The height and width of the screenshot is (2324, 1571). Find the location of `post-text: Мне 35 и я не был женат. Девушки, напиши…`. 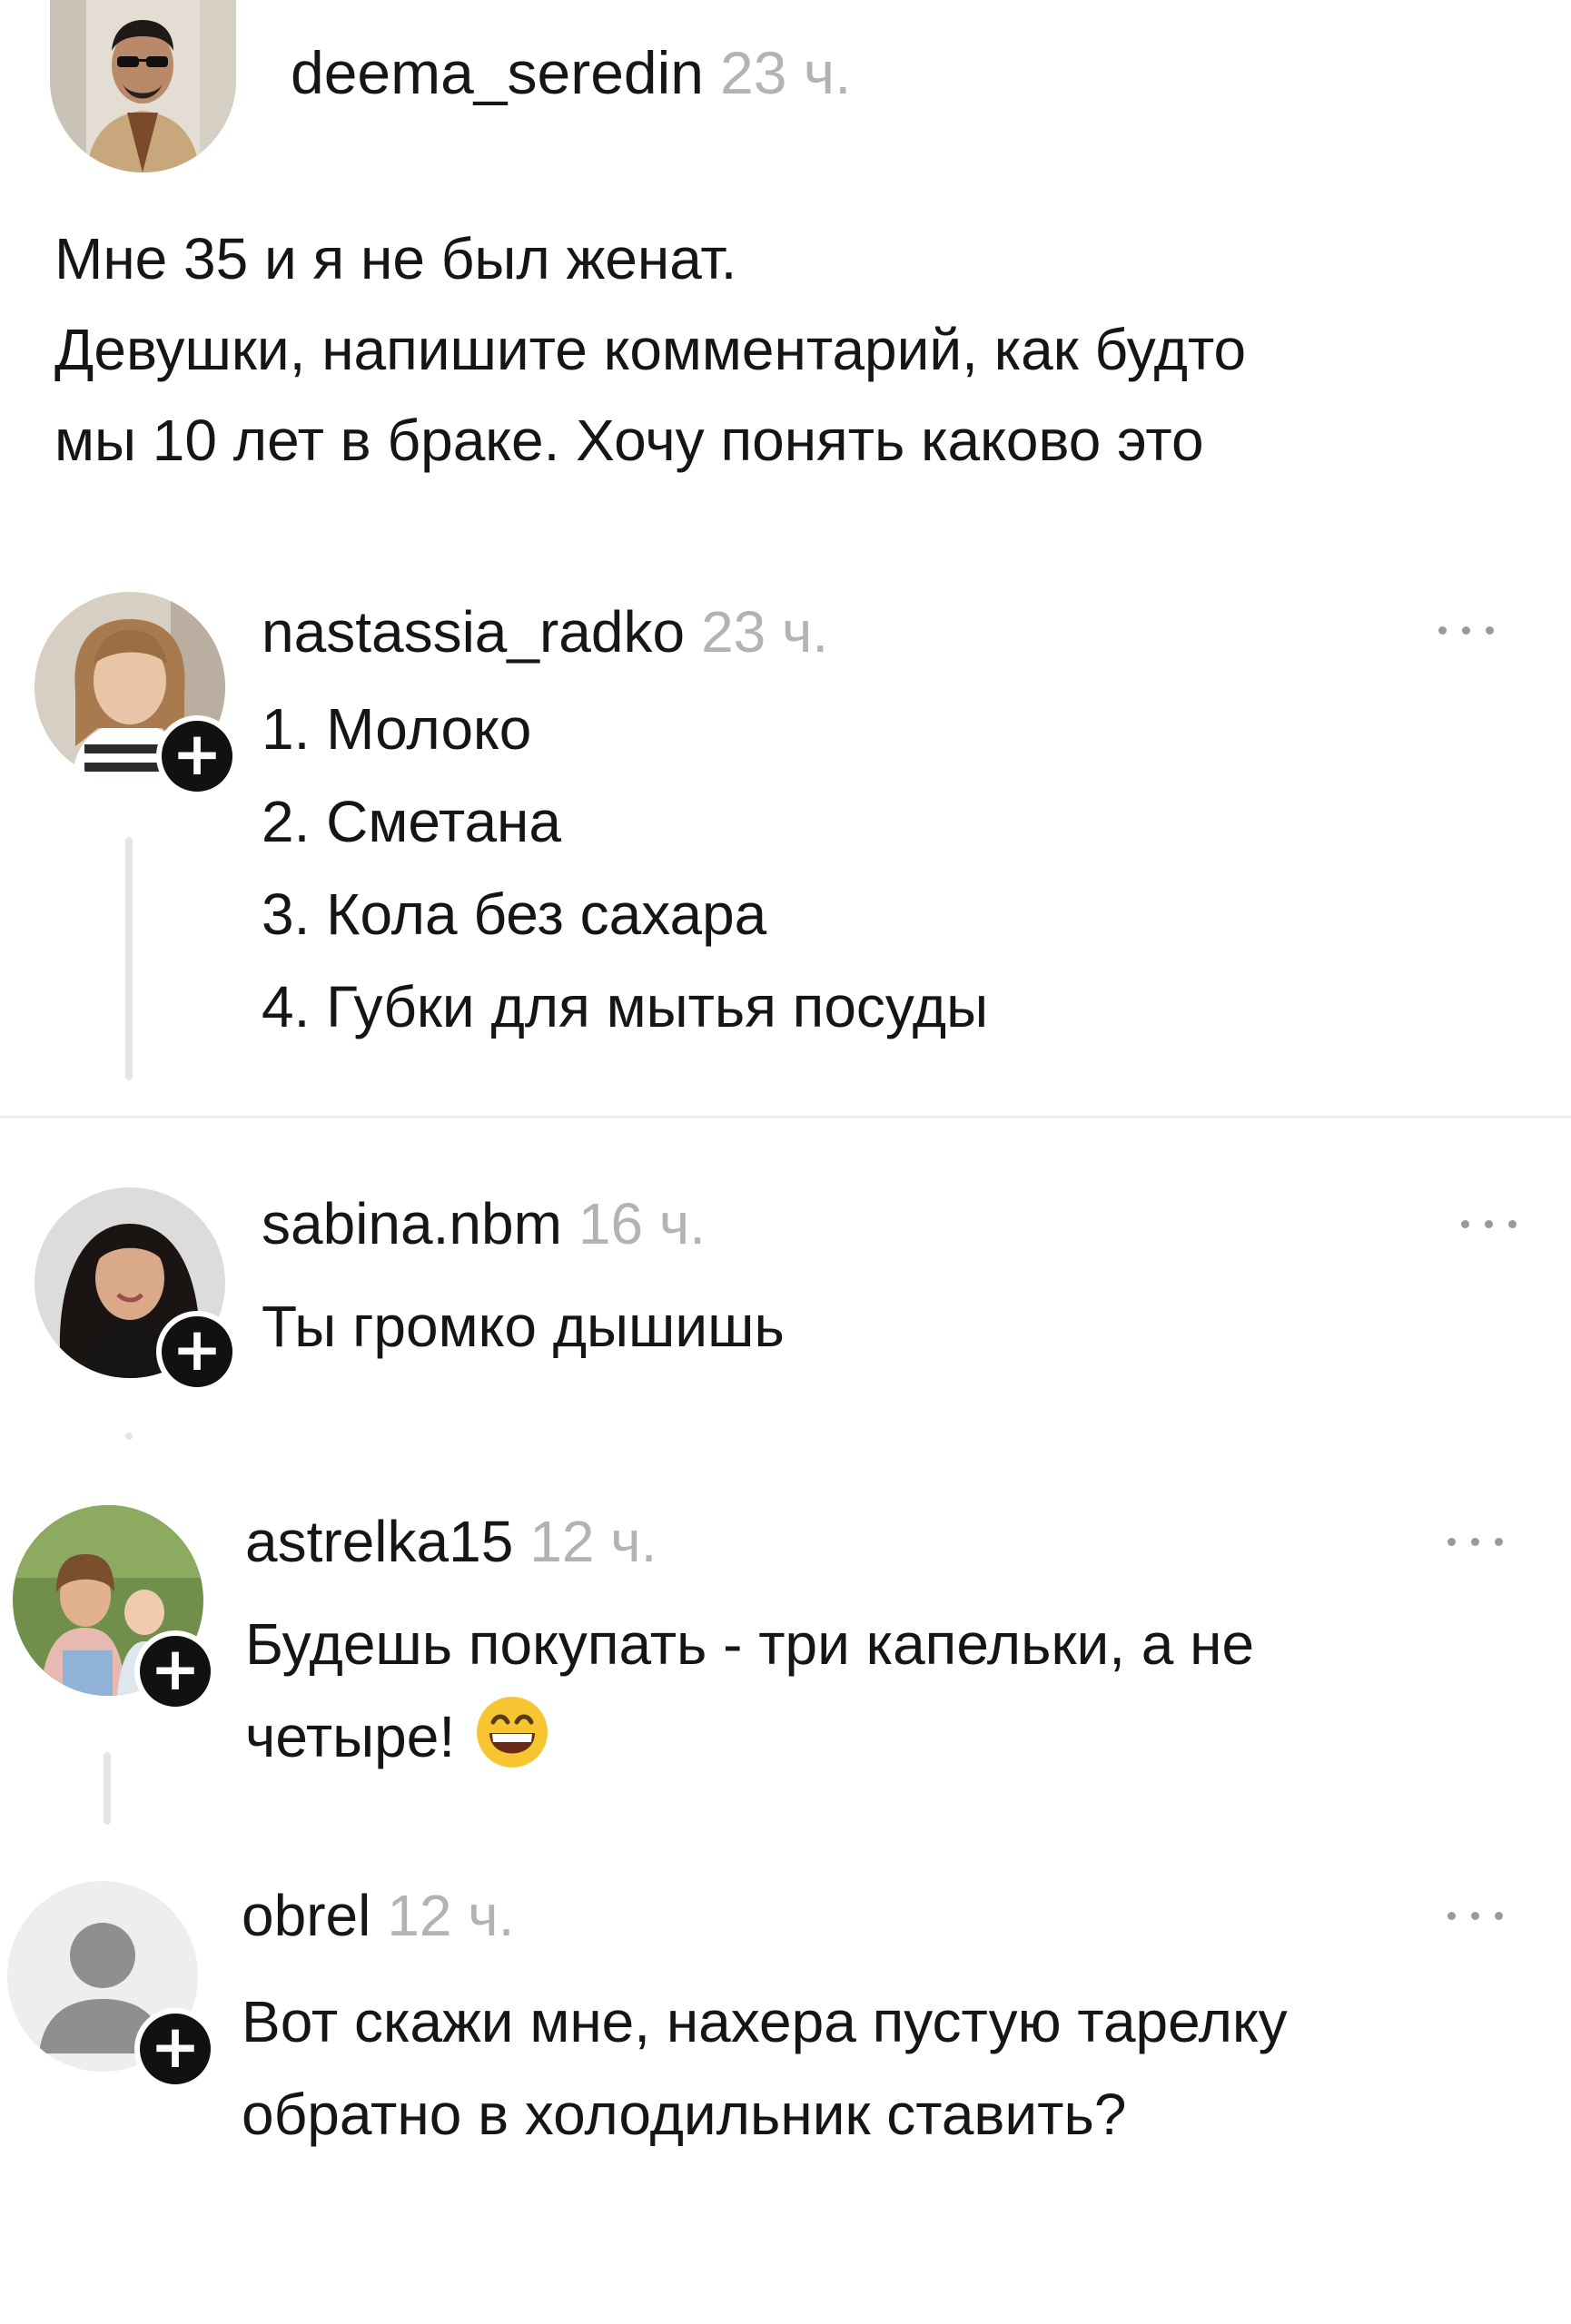

post-text: Мне 35 и я не был женат. Девушки, напиши… is located at coordinates (790, 349).